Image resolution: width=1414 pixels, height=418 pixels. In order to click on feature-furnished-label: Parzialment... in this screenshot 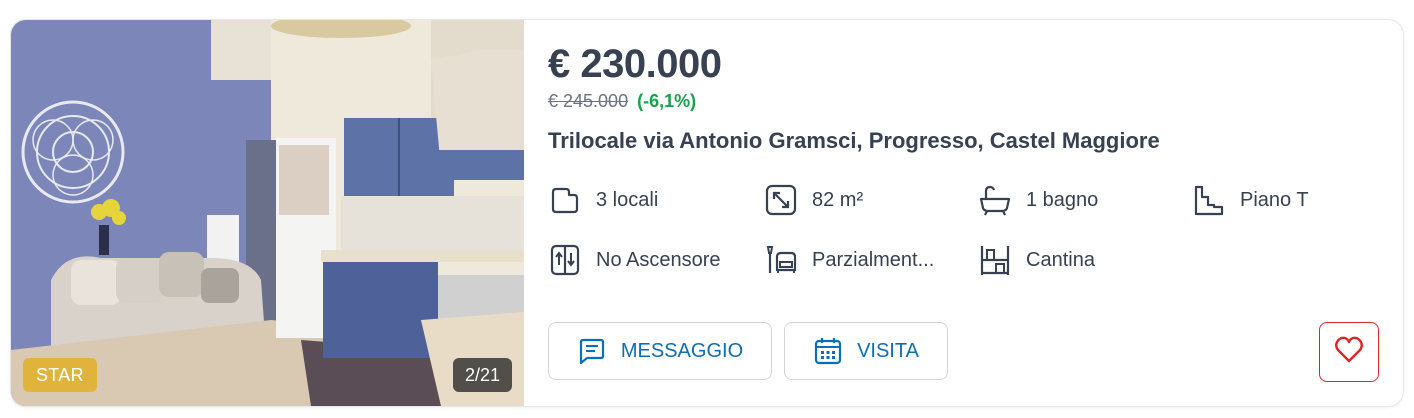, I will do `click(873, 259)`.